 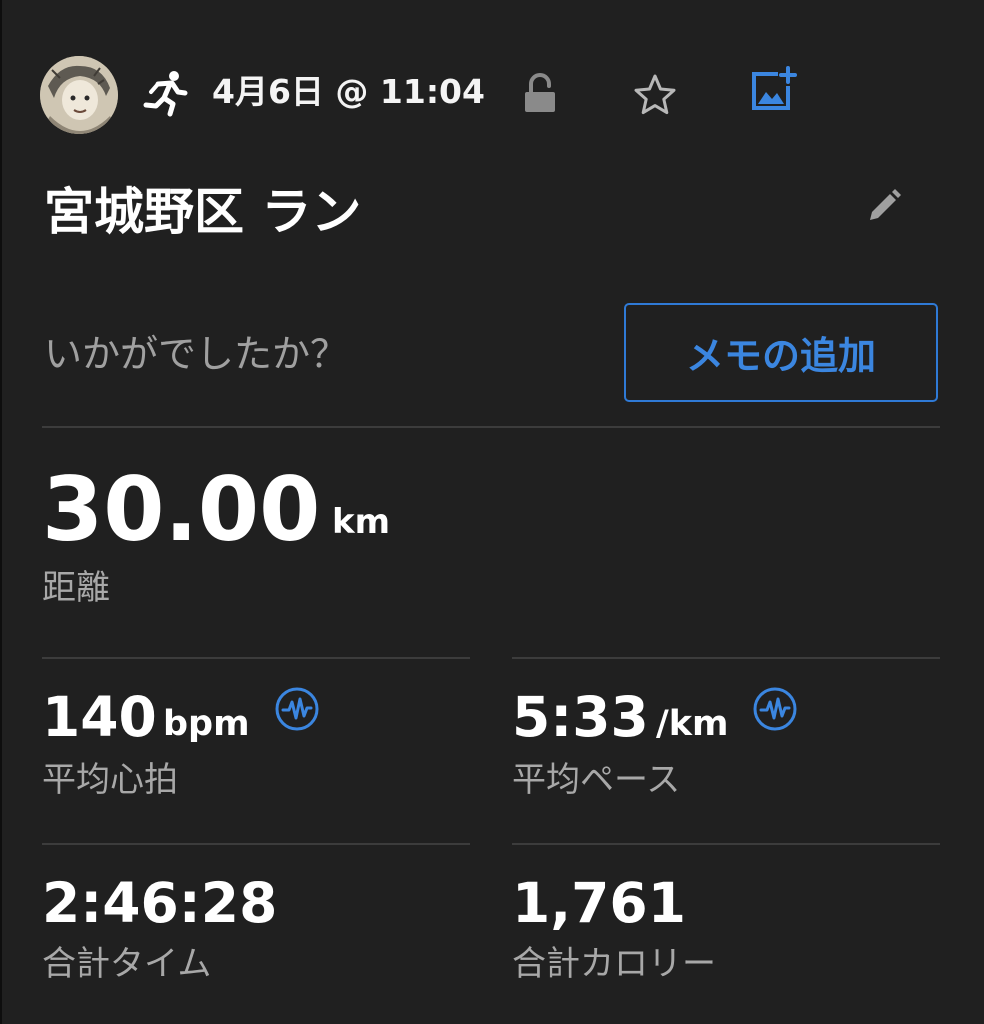 I want to click on avg-pace-label: 平均ペース, so click(x=596, y=780).